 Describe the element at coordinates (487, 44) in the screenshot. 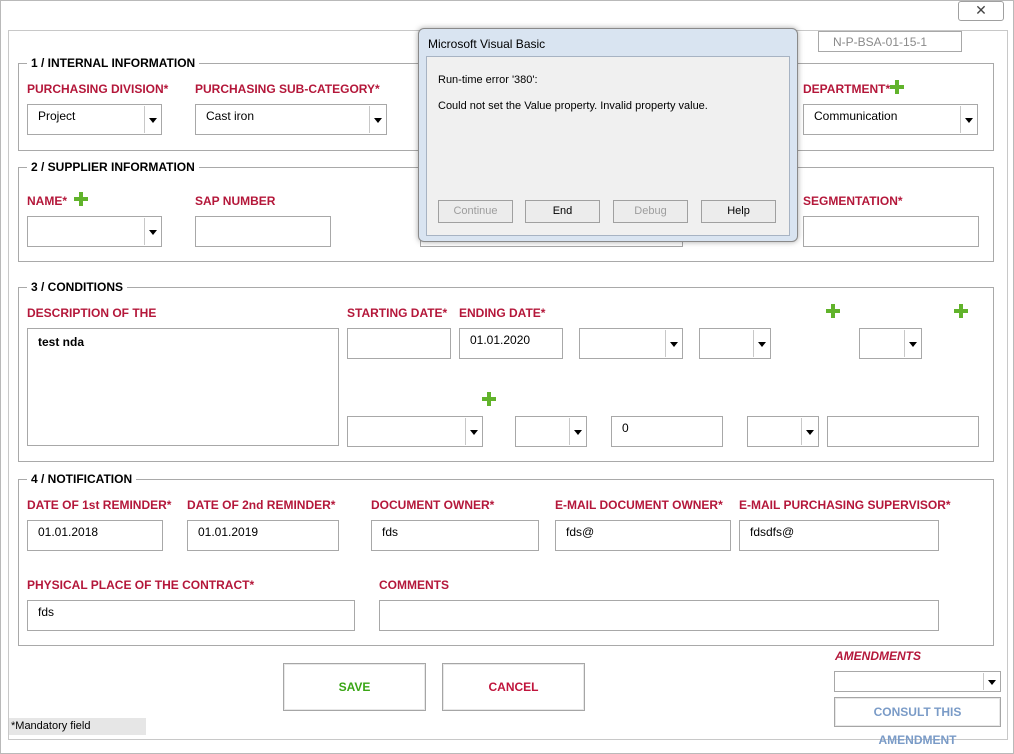

I see `dialog-title: Microsoft Visual Basic` at that location.